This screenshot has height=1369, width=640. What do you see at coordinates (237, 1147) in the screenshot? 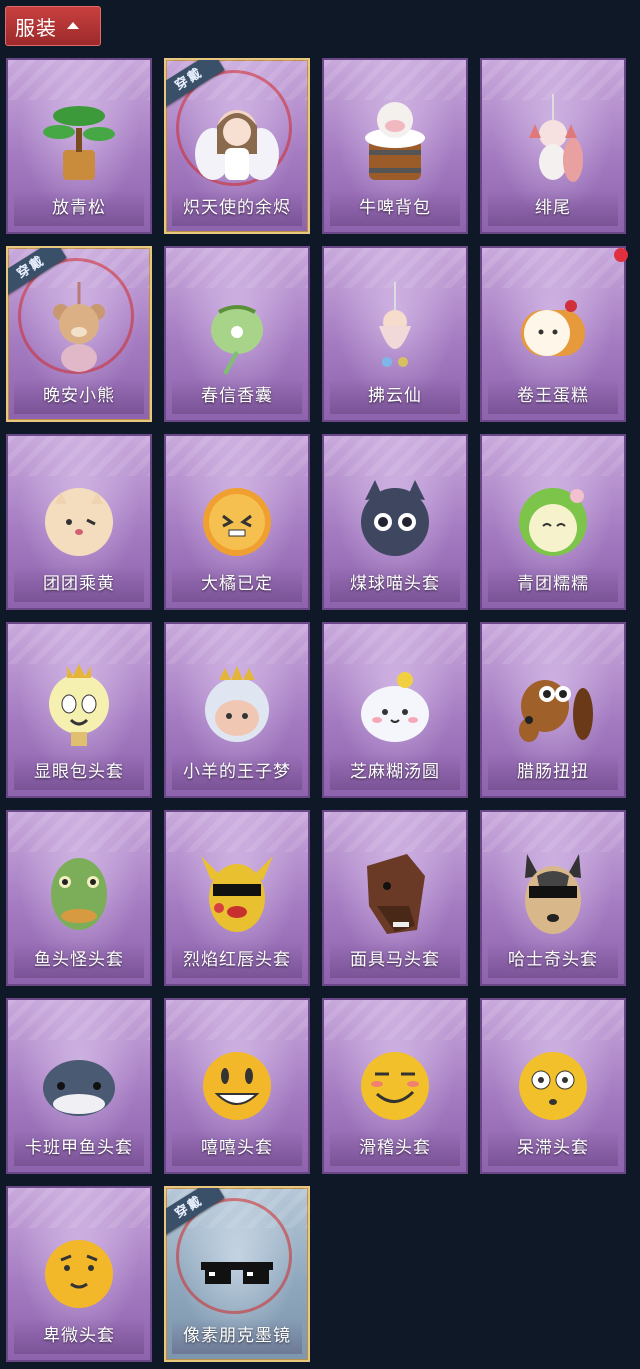
I see `item-label: 嘻嘻头套` at bounding box center [237, 1147].